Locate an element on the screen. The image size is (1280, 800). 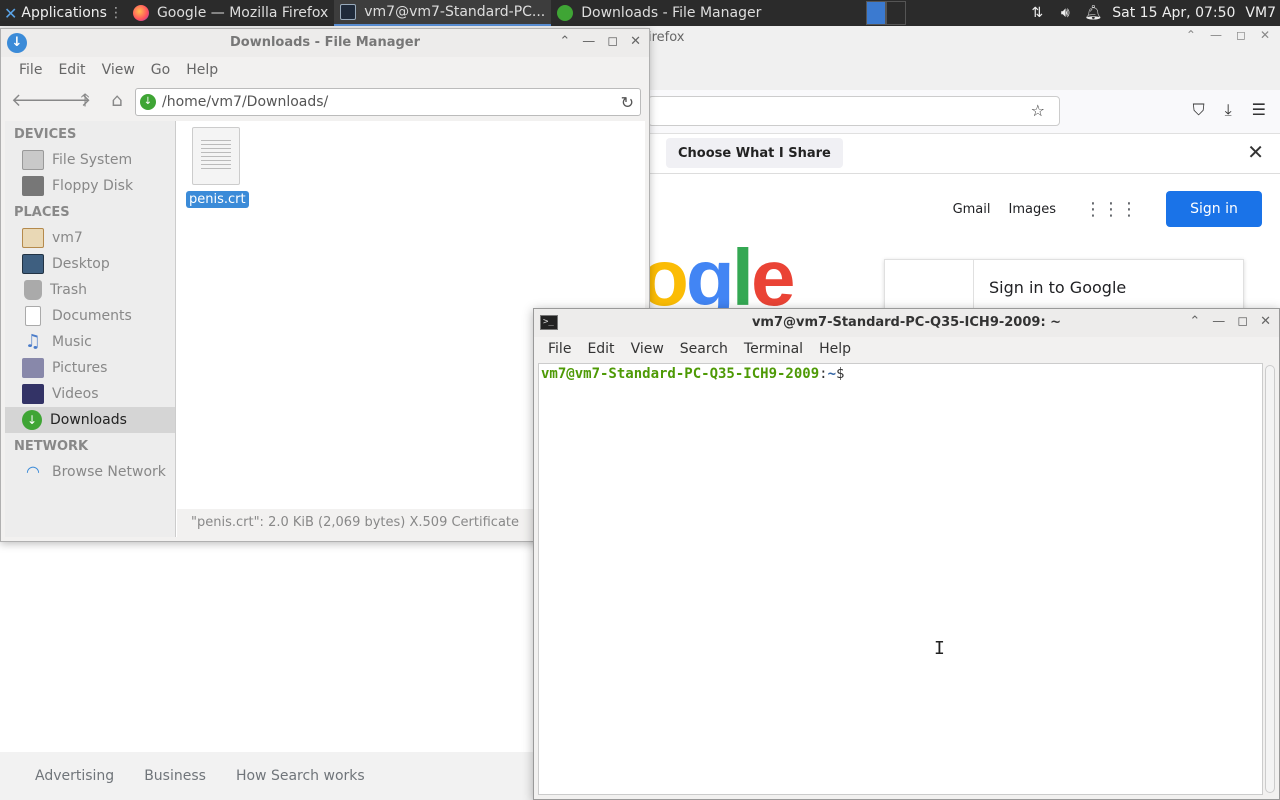
sidebar-item-label: Pictures is located at coordinates (80, 368).